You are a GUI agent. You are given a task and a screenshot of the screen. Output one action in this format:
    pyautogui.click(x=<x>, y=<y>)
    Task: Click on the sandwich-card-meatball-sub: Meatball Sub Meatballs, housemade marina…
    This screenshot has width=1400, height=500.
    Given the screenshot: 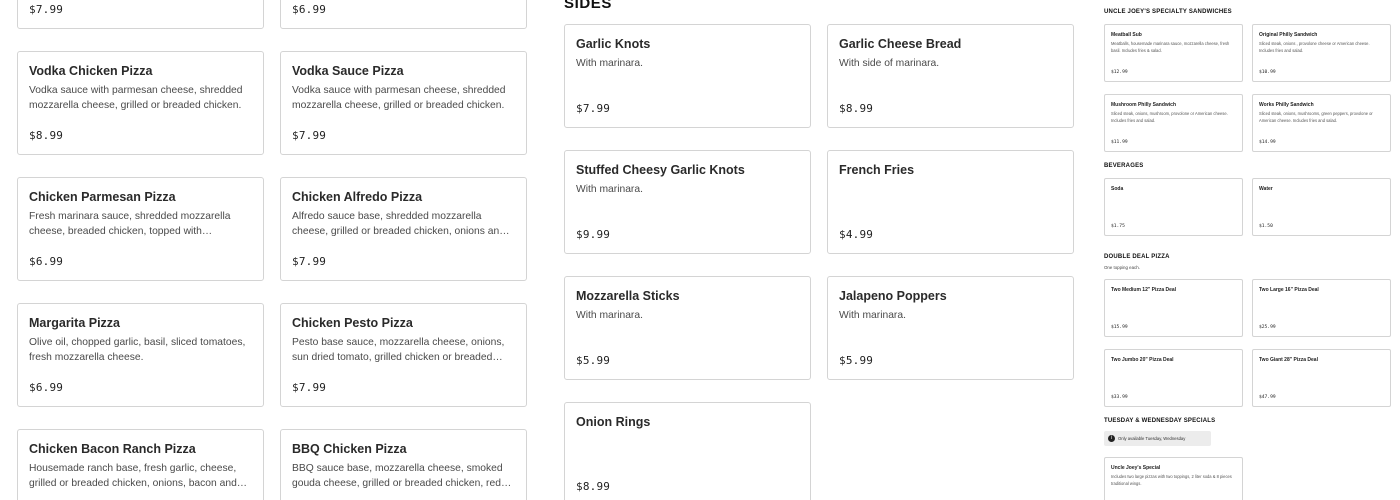 What is the action you would take?
    pyautogui.click(x=1173, y=53)
    